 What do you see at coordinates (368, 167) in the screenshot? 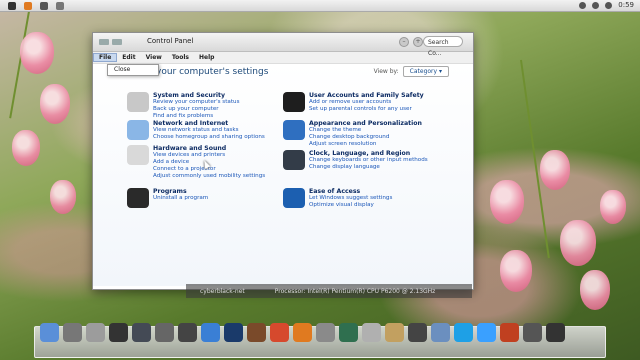
I see `category-link: Change display language` at bounding box center [368, 167].